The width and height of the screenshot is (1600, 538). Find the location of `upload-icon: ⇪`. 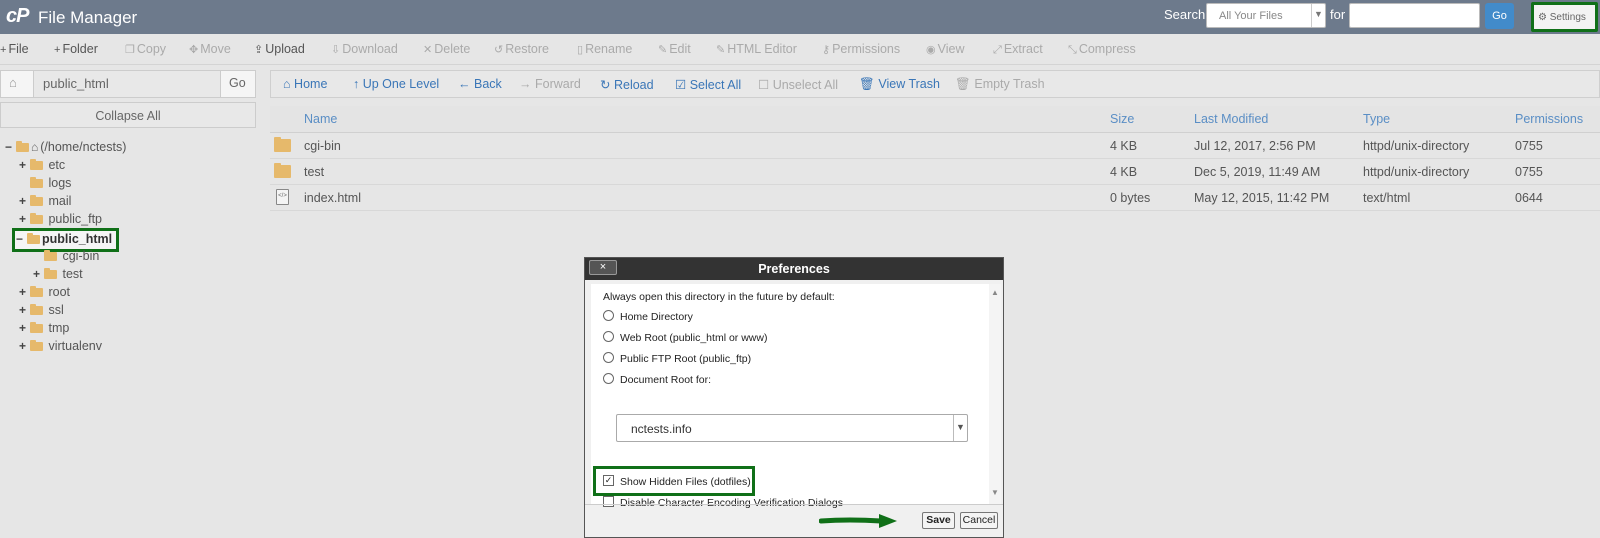

upload-icon: ⇪ is located at coordinates (259, 50).